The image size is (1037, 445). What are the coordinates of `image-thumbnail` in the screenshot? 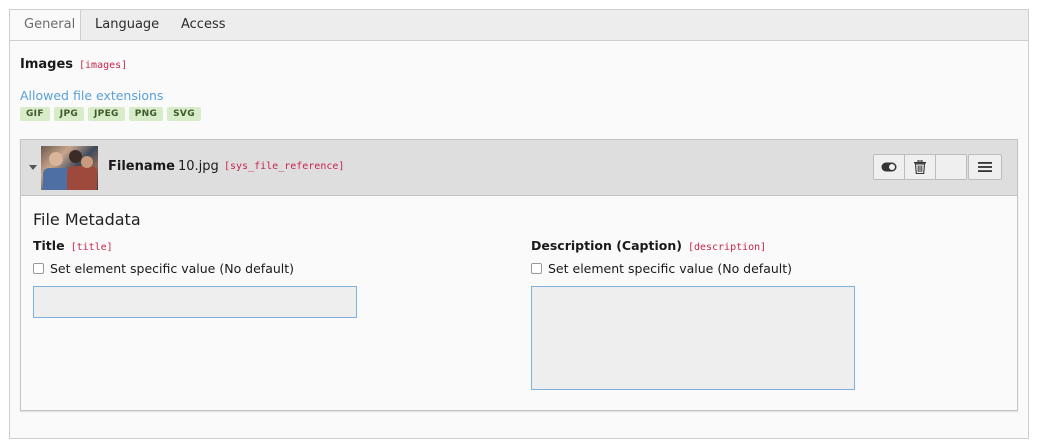 It's located at (69, 168).